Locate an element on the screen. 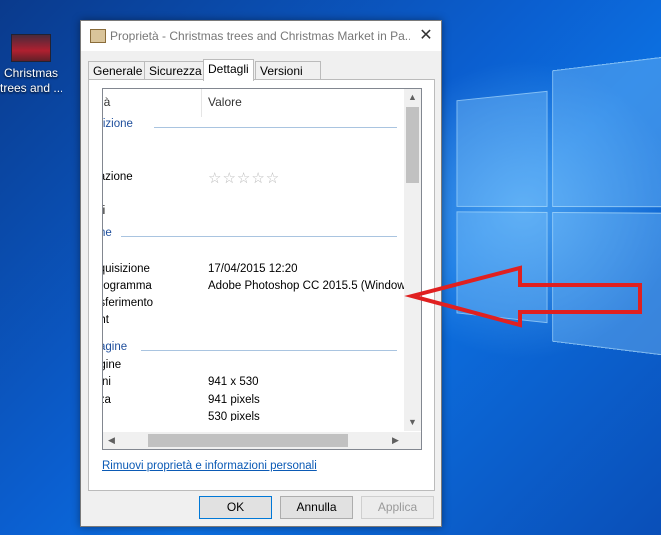  list-item: zza 941 pixels is located at coordinates (253, 402).